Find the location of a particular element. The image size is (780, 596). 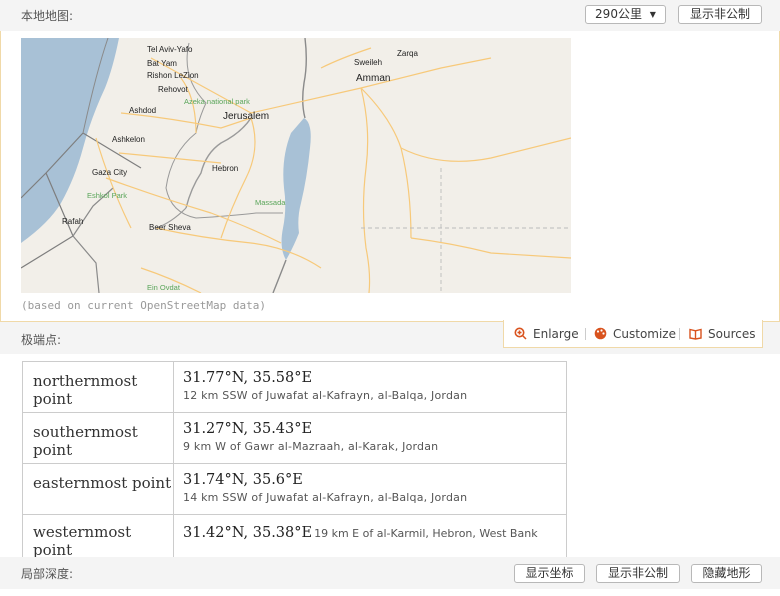

label-tel-aviv: Tel Aviv-Yafo is located at coordinates (170, 49).